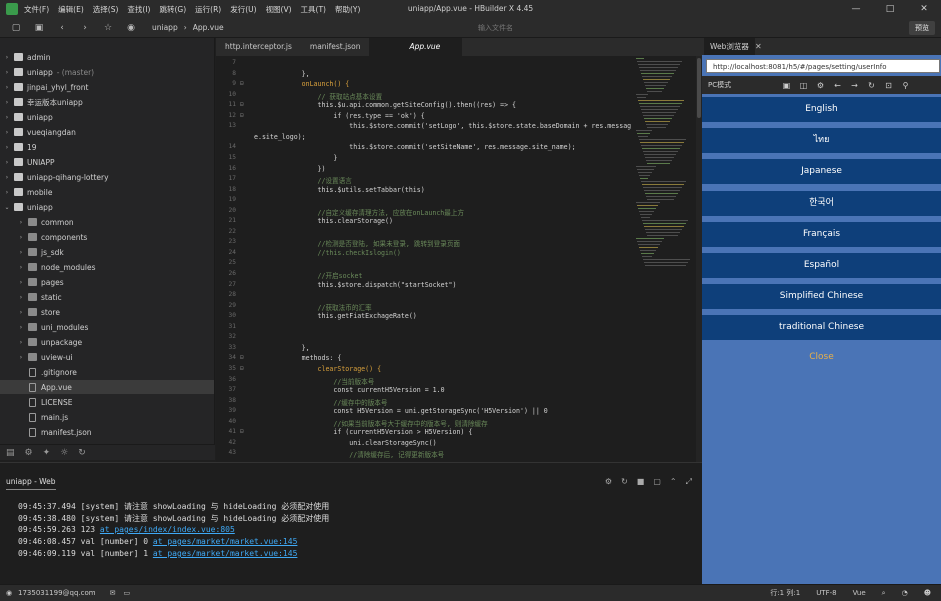  What do you see at coordinates (131, 28) in the screenshot?
I see `run-icon: ◉` at bounding box center [131, 28].